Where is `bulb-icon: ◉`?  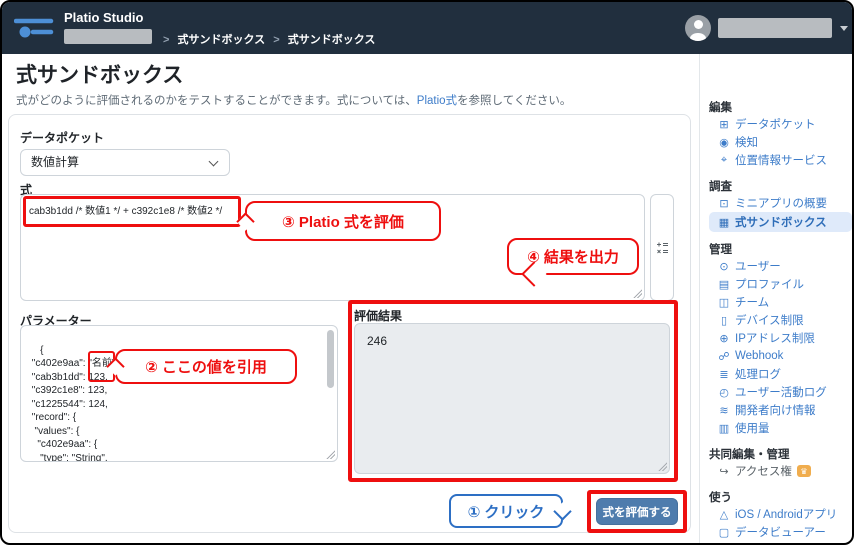
bulb-icon: ◉ is located at coordinates (724, 142).